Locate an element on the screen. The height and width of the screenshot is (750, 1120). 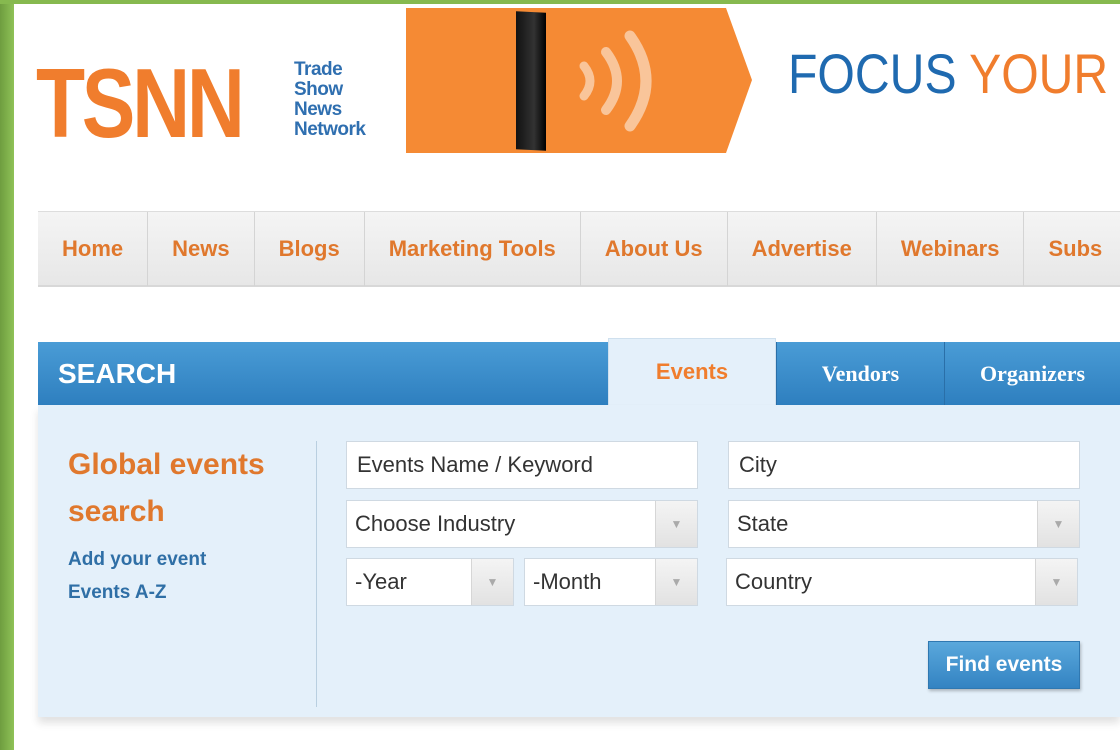
month-value: -Month is located at coordinates (567, 581).